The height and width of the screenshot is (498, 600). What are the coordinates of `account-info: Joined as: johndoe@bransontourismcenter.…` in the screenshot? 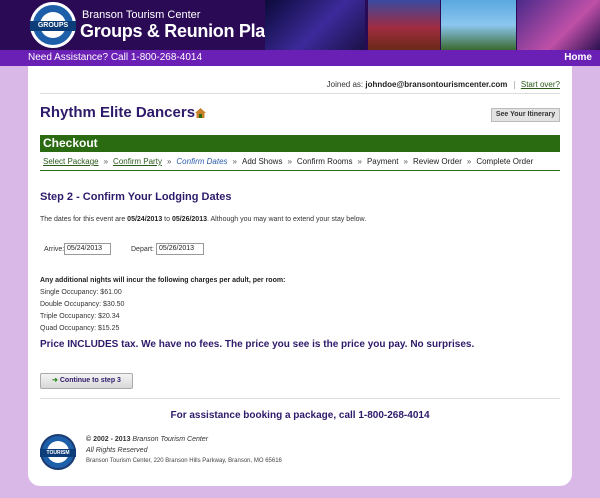 It's located at (443, 84).